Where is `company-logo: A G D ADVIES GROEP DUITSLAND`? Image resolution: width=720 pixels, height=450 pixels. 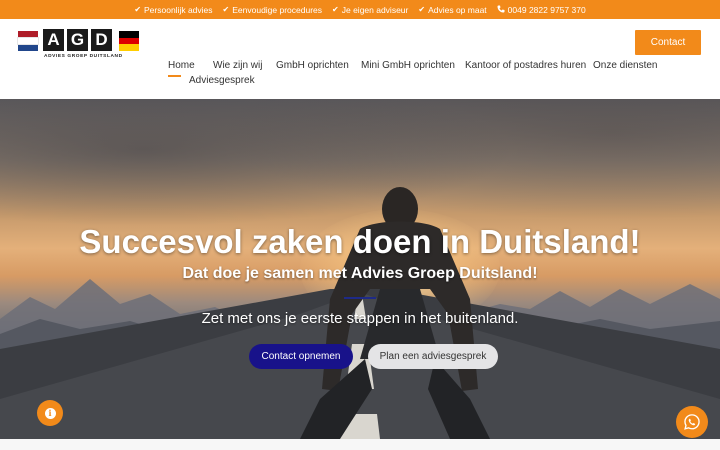
company-logo: A G D ADVIES GROEP DUITSLAND is located at coordinates (78, 49).